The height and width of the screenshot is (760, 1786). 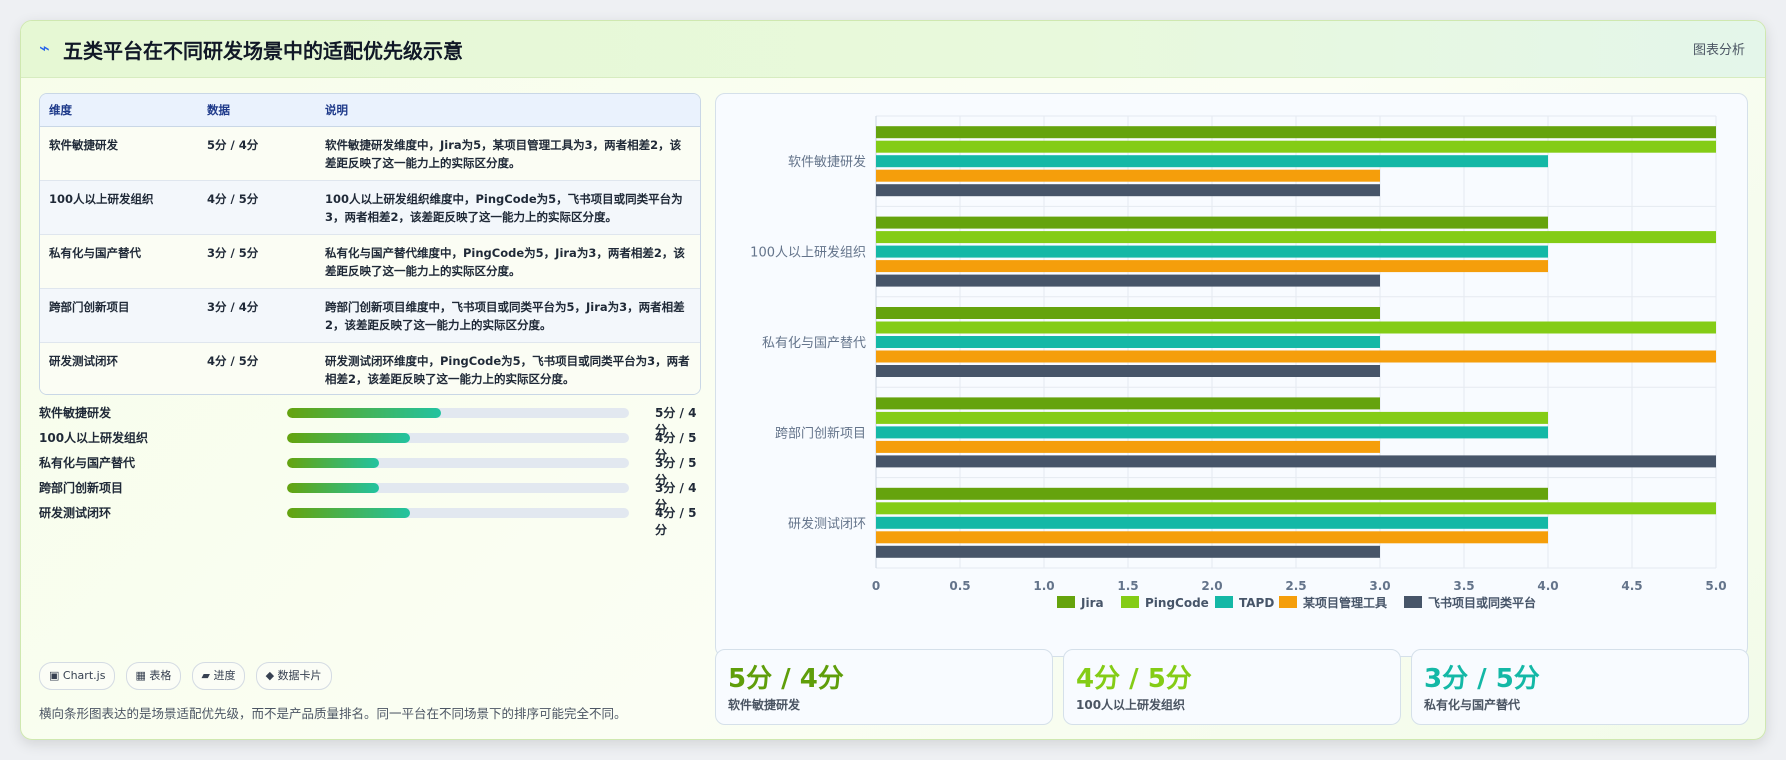 What do you see at coordinates (820, 433) in the screenshot?
I see `y-category-label: 跨部门创新项目` at bounding box center [820, 433].